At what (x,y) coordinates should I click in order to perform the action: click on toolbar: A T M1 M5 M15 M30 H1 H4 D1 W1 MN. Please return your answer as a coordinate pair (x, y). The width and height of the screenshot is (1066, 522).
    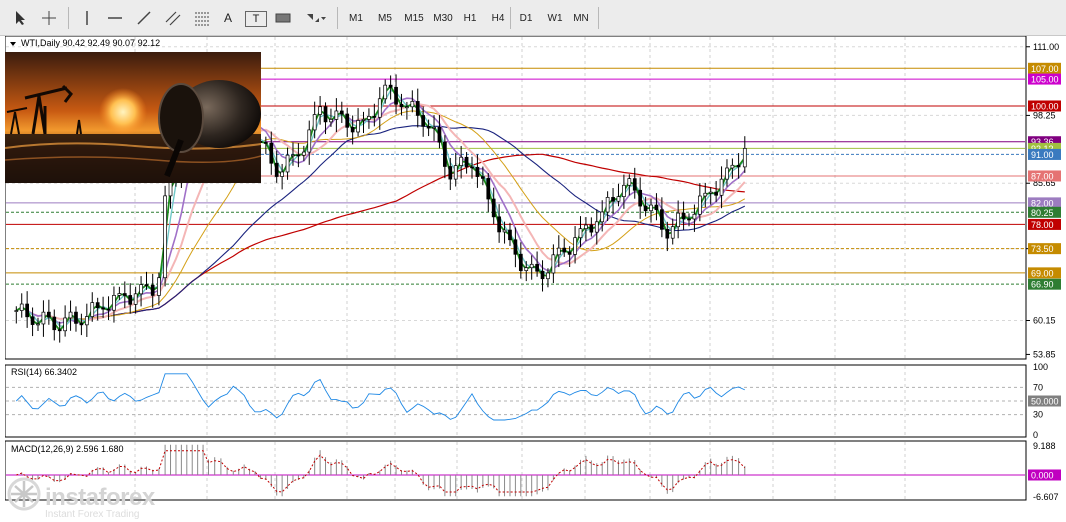
    Looking at the image, I should click on (533, 18).